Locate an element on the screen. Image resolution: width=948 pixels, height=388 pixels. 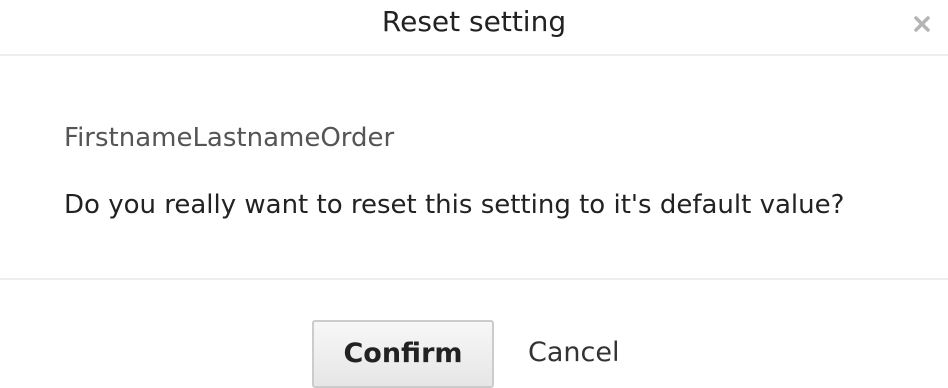
confirm-button: Confirm is located at coordinates (403, 354).